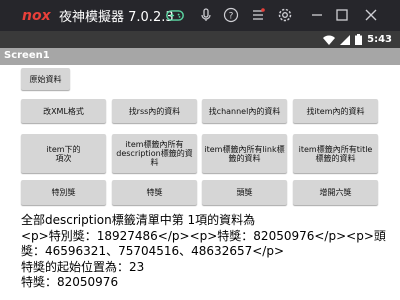  Describe the element at coordinates (342, 15) in the screenshot. I see `maximize-icon` at that location.